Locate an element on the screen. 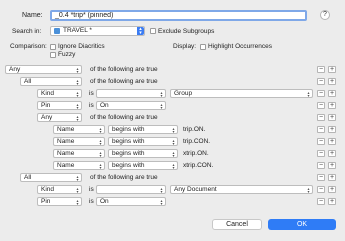  exclude-subgroups-checkbox is located at coordinates (153, 31).